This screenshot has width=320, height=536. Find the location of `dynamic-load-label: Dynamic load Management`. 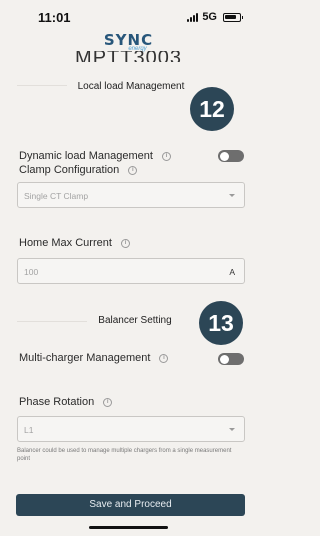

dynamic-load-label: Dynamic load Management is located at coordinates (86, 156).